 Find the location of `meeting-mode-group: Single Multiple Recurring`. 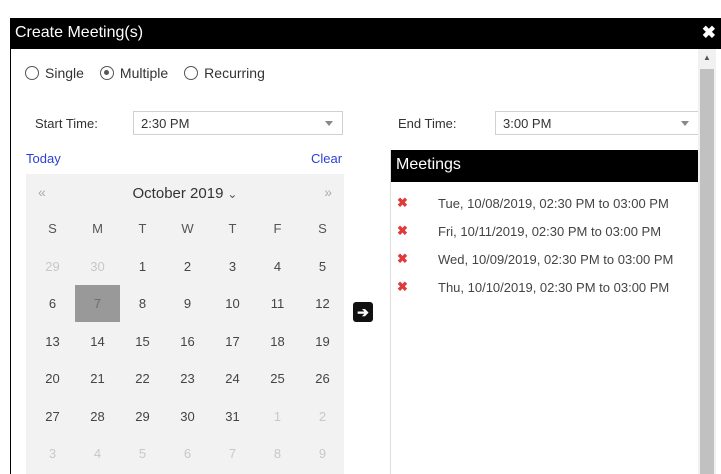

meeting-mode-group: Single Multiple Recurring is located at coordinates (153, 73).